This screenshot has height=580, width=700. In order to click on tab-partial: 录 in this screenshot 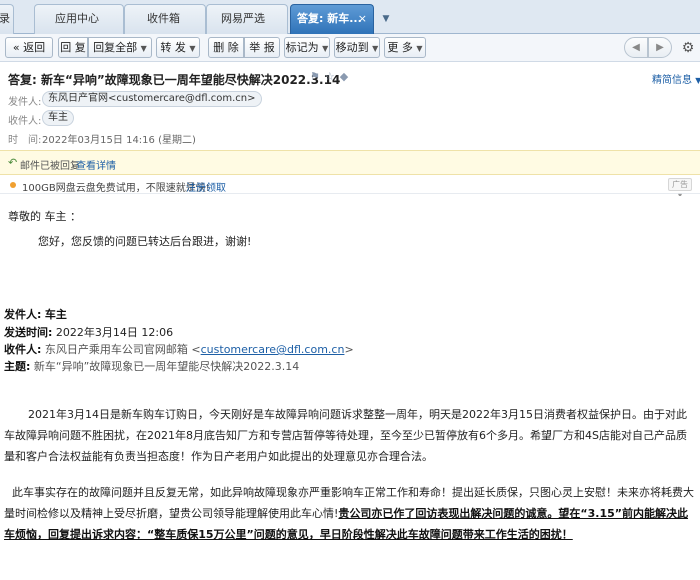, I will do `click(7, 19)`.